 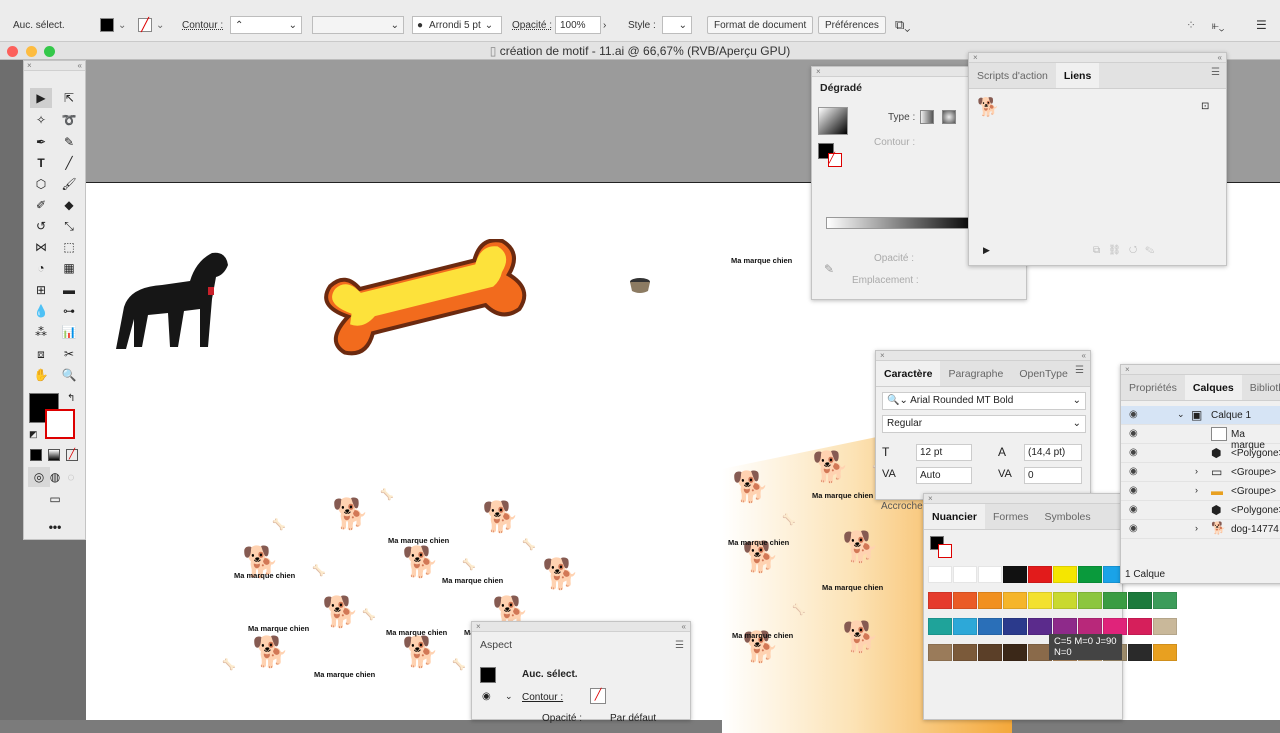 What do you see at coordinates (944, 475) in the screenshot?
I see `kerning-field: Auto` at bounding box center [944, 475].